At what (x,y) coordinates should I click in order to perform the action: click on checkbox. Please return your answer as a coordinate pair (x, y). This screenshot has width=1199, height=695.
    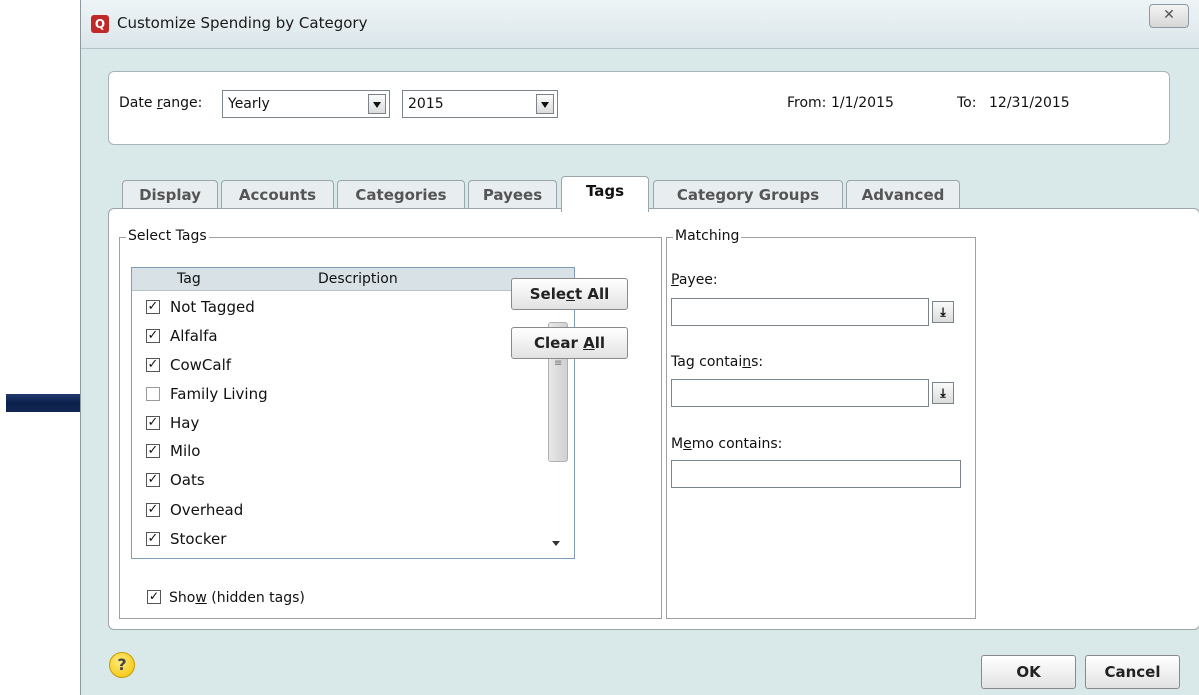
    Looking at the image, I should click on (153, 394).